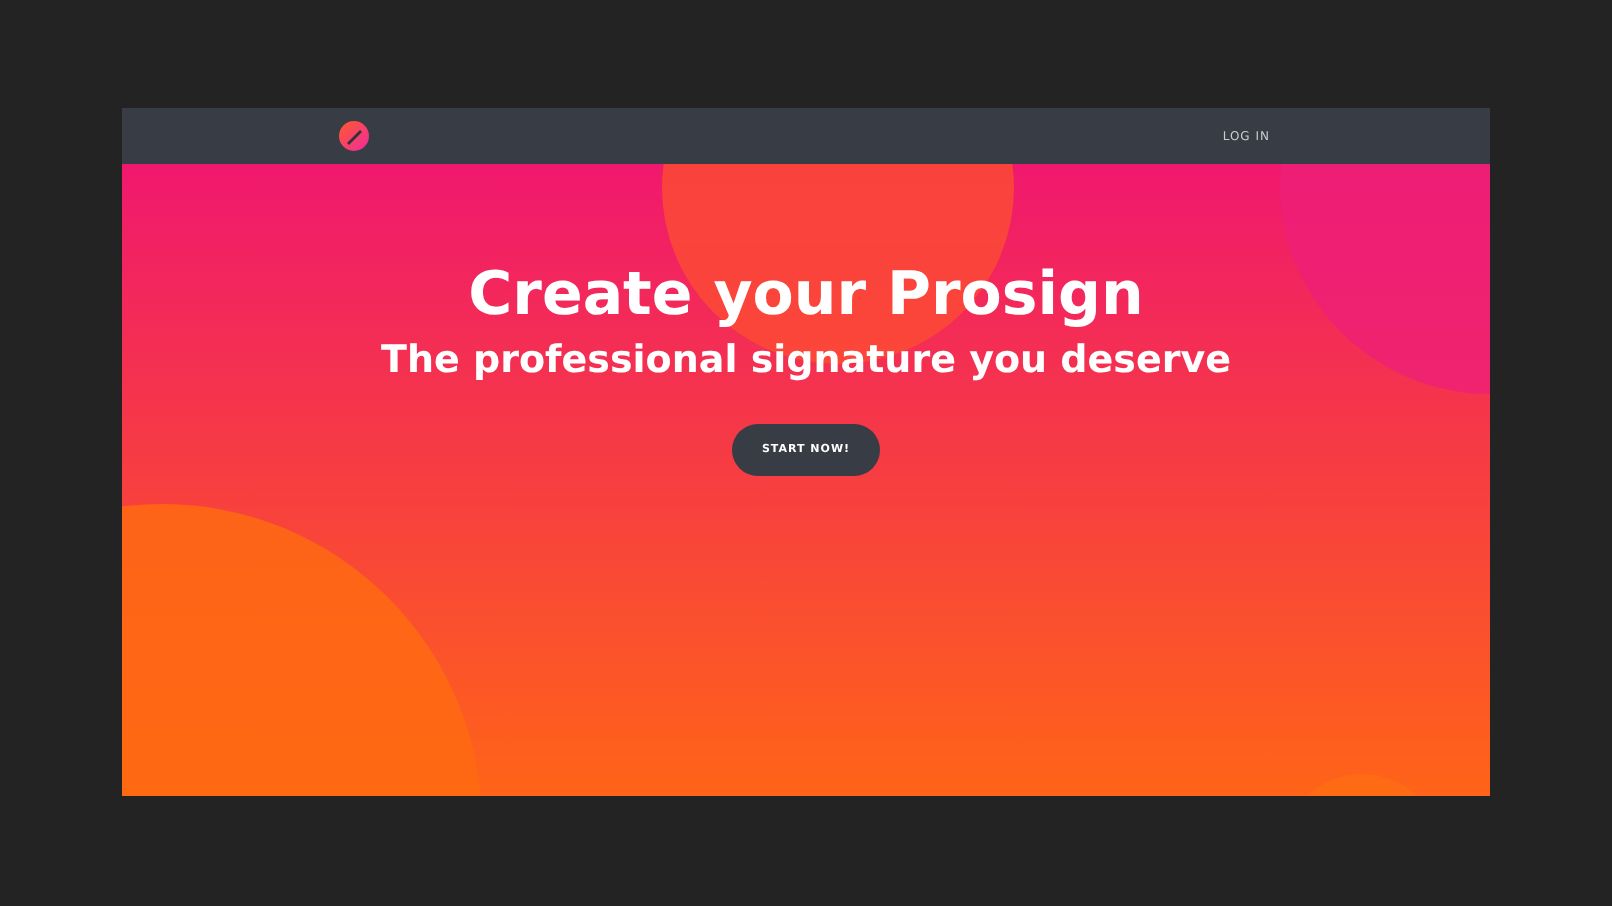  What do you see at coordinates (806, 360) in the screenshot?
I see `hero-subtitle: The professional signature you deserve` at bounding box center [806, 360].